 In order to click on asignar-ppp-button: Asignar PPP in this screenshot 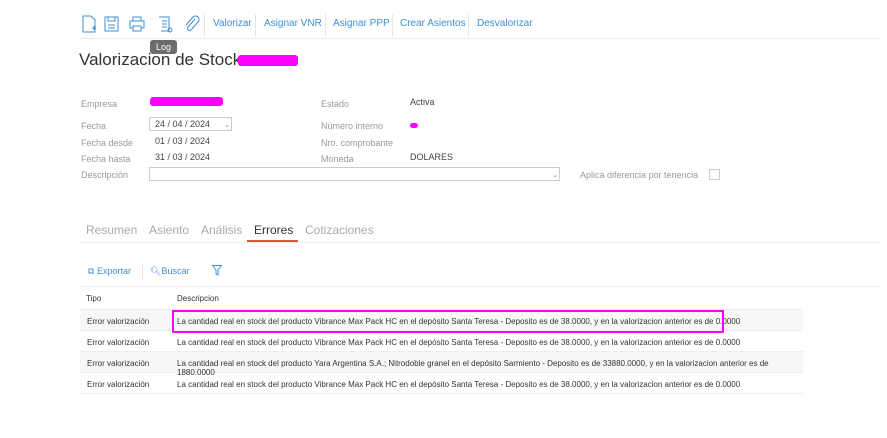, I will do `click(361, 23)`.